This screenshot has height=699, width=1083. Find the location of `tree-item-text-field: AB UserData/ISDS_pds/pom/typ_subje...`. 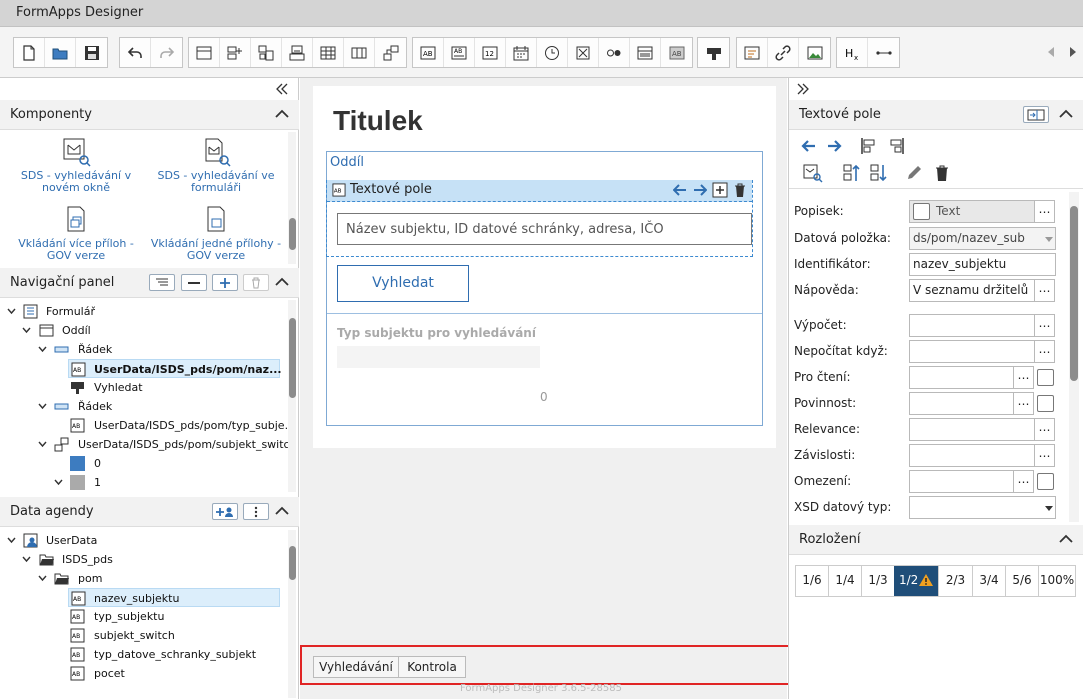

tree-item-text-field: AB UserData/ISDS_pds/pom/typ_subje... is located at coordinates (147, 425).